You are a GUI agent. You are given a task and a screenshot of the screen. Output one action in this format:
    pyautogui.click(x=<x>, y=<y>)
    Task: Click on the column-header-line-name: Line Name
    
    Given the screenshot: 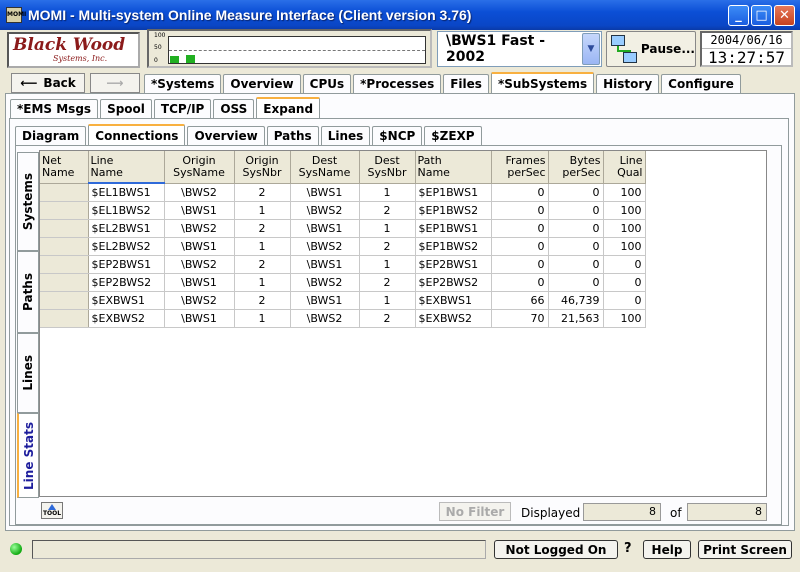 What is the action you would take?
    pyautogui.click(x=126, y=167)
    